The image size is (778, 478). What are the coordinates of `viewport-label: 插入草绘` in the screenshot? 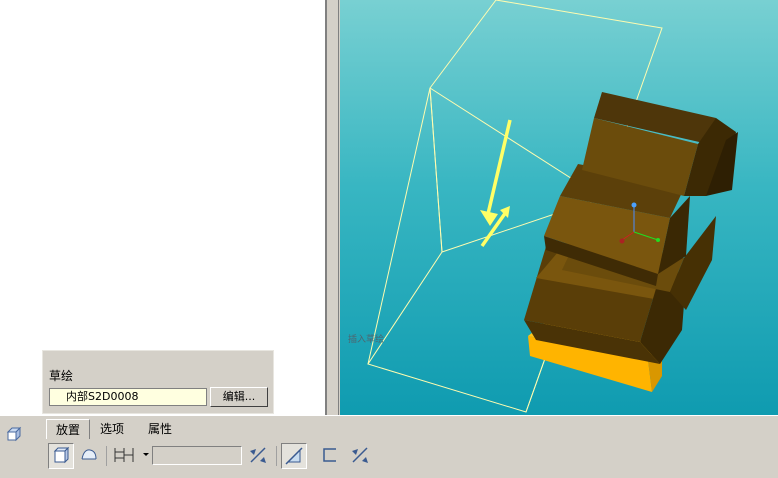 It's located at (366, 340).